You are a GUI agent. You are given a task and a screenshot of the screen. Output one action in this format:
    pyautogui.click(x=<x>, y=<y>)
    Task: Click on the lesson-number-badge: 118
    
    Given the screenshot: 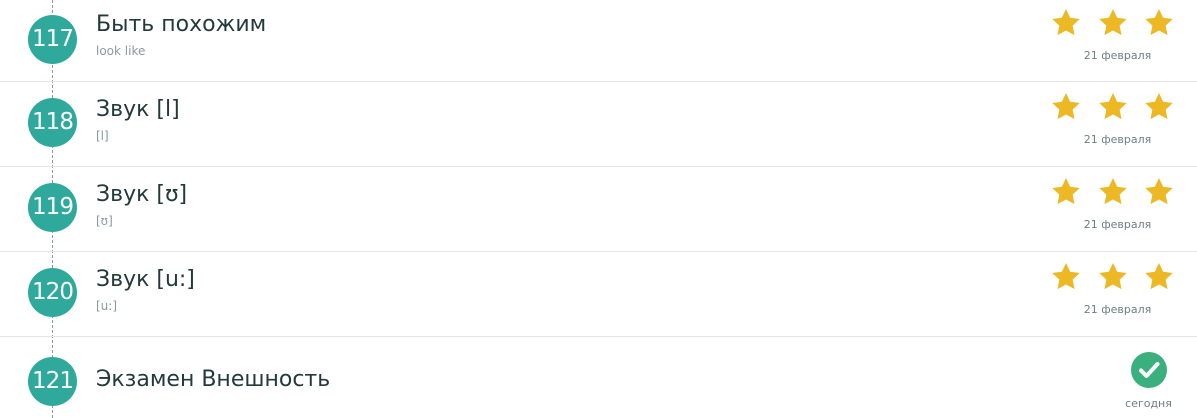 What is the action you would take?
    pyautogui.click(x=52, y=122)
    